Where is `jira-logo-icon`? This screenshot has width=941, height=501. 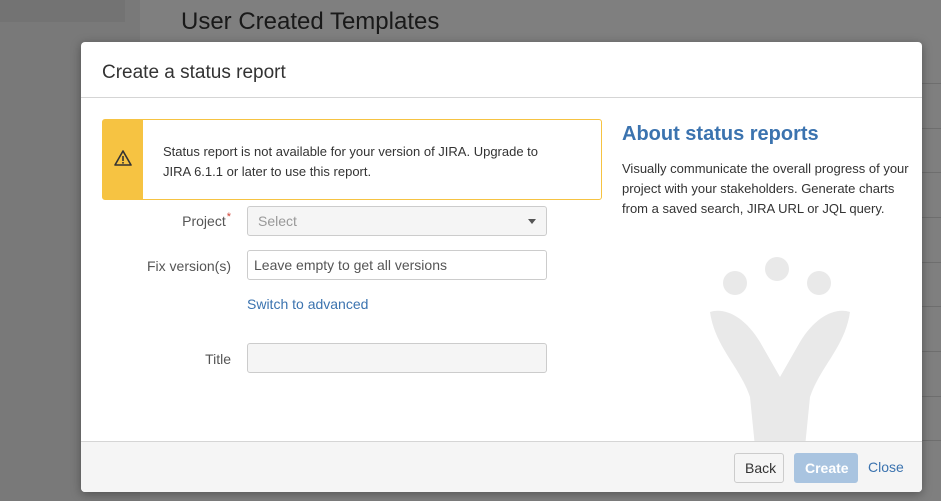
jira-logo-icon is located at coordinates (780, 352).